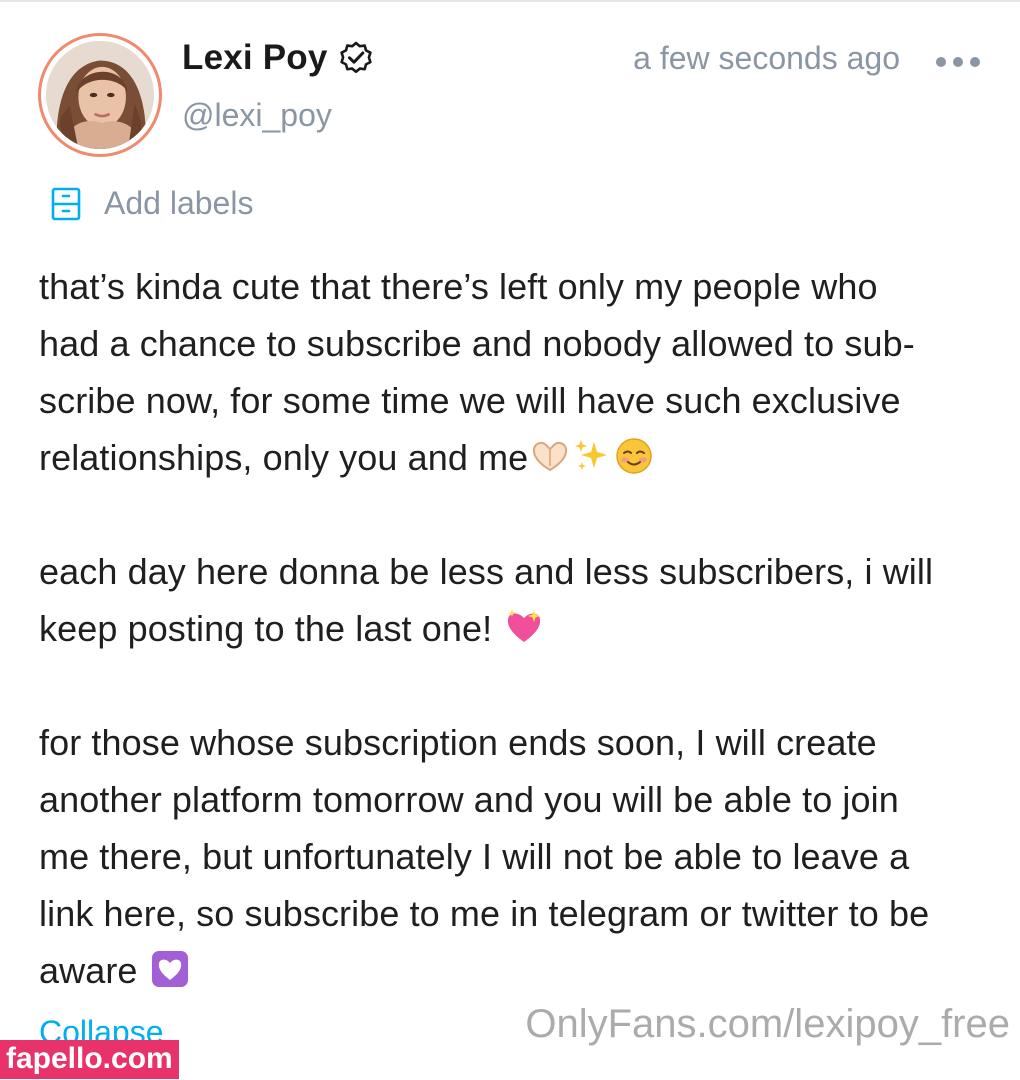 The image size is (1020, 1080). I want to click on post-line: aware, so click(88, 970).